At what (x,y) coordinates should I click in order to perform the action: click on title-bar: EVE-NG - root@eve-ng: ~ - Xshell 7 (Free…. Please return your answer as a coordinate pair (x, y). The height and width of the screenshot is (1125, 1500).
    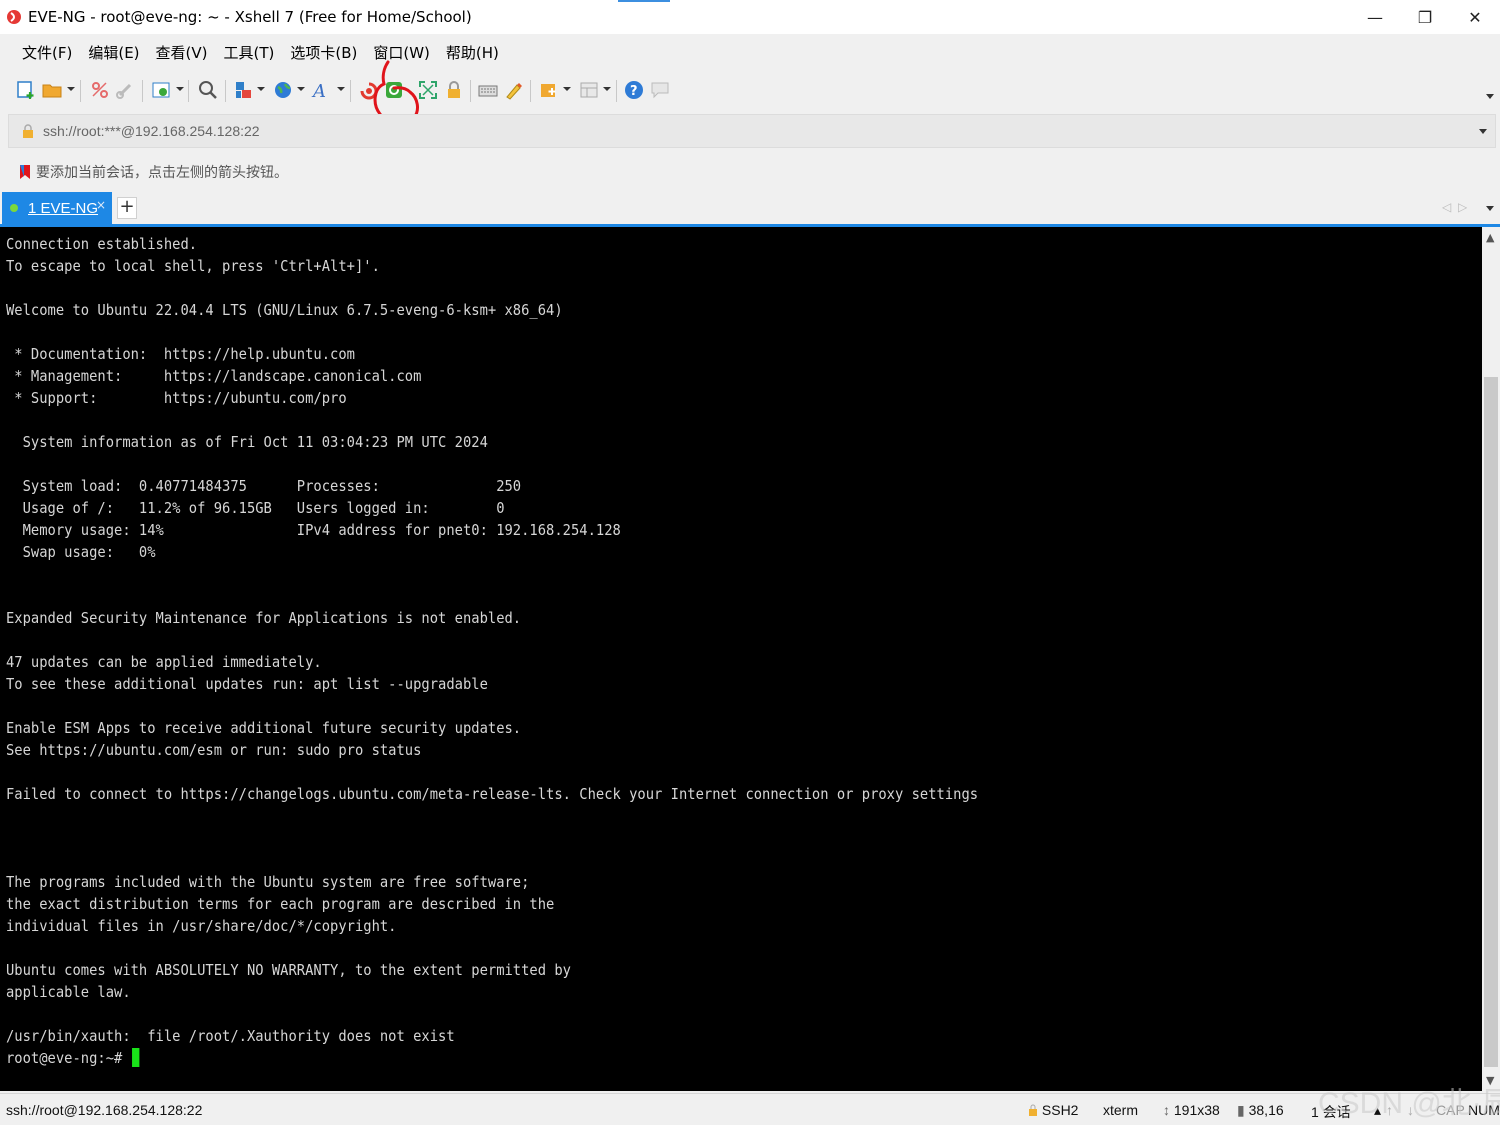
    Looking at the image, I should click on (750, 17).